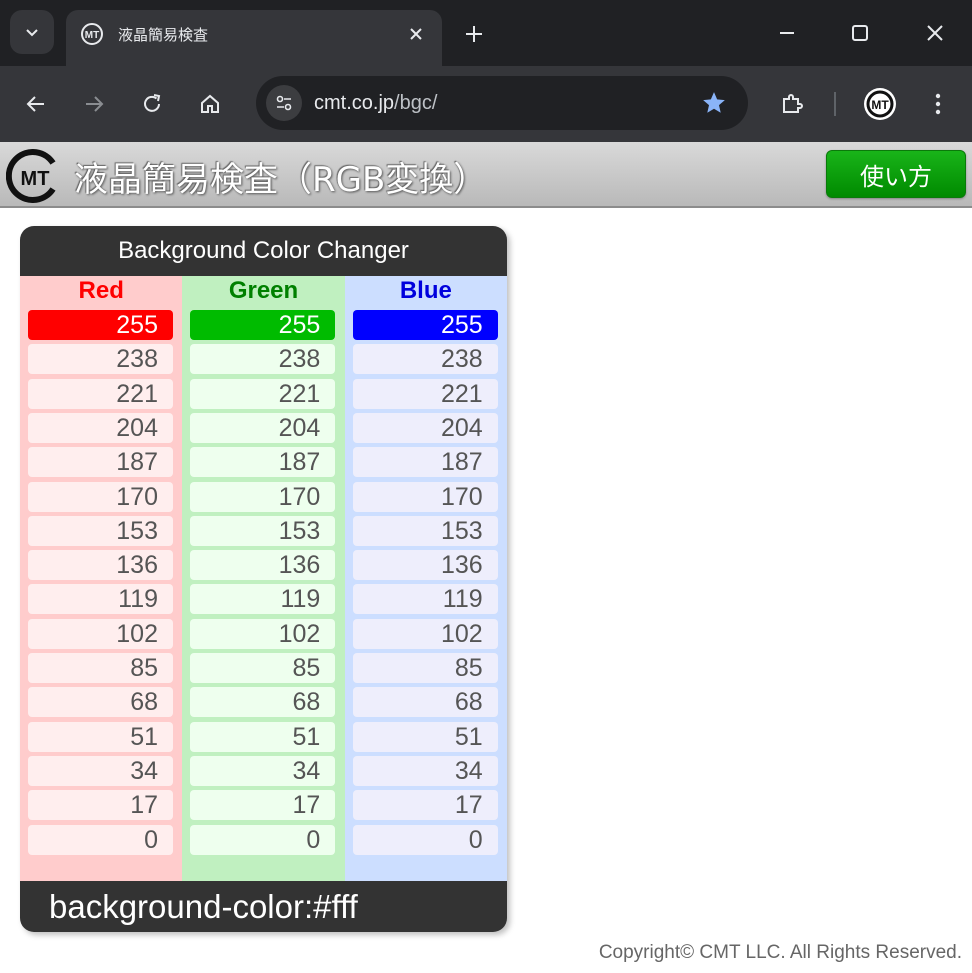 This screenshot has width=972, height=973. Describe the element at coordinates (263, 496) in the screenshot. I see `green-value-option: 170` at that location.